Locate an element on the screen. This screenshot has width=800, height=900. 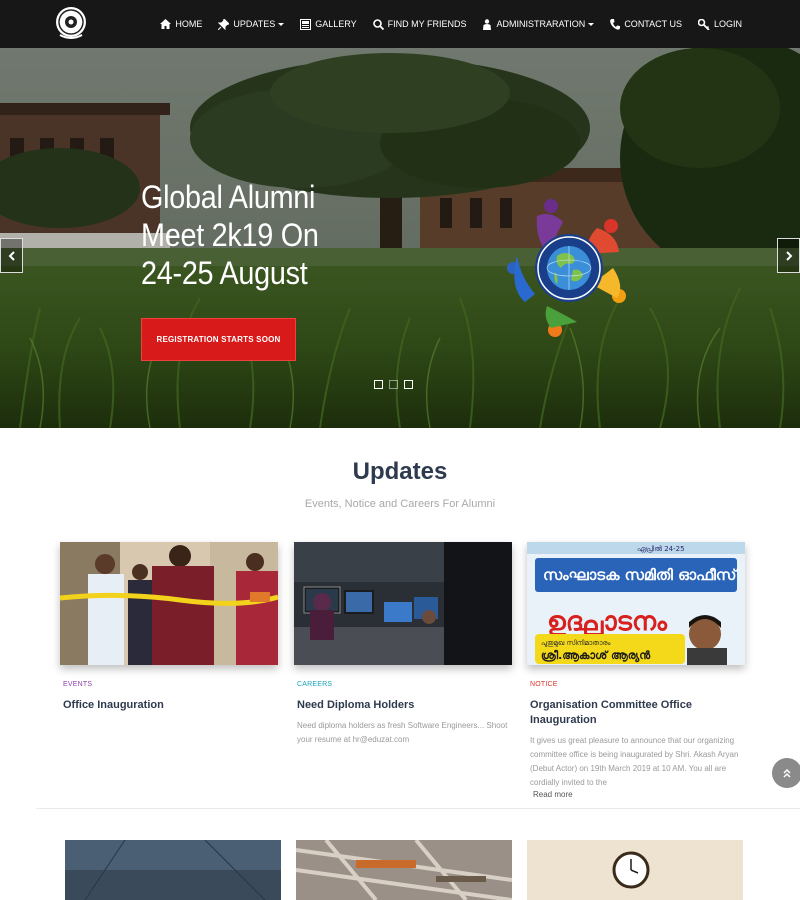
svg-text: ശ്രീ.ആകാശ് ആര്യന്‍ is located at coordinates (596, 656).